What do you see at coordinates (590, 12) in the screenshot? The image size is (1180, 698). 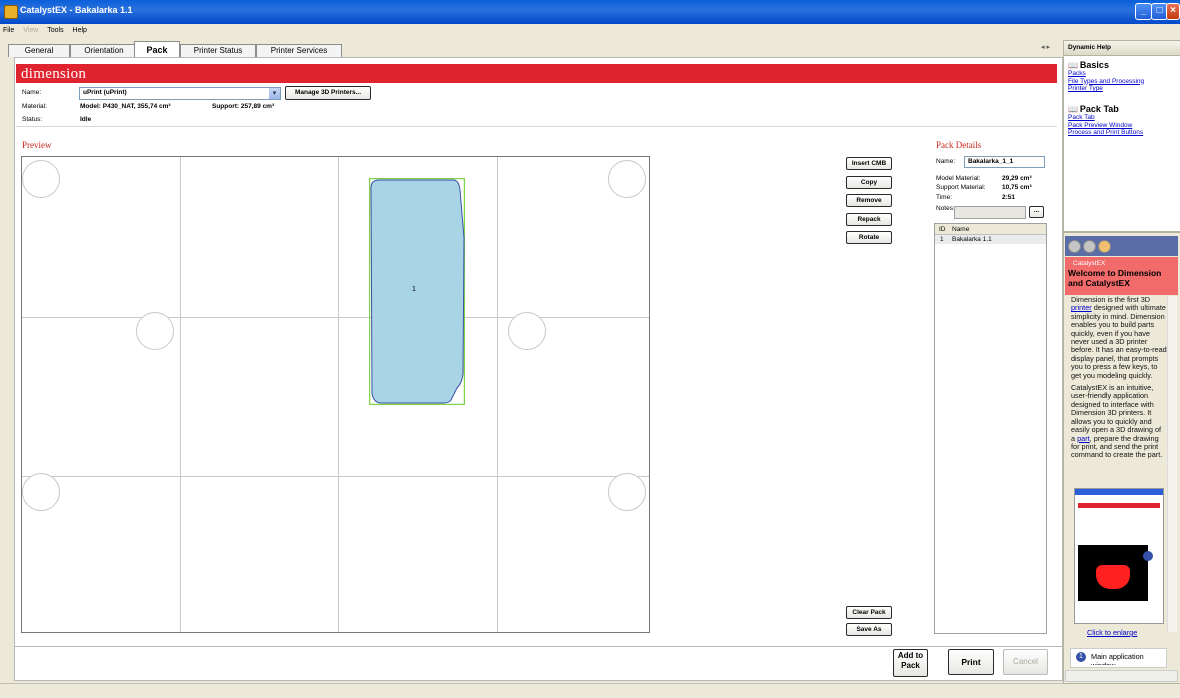 I see `title-bar: CatalystEX - Bakalarka 1.1 _ □ ×` at bounding box center [590, 12].